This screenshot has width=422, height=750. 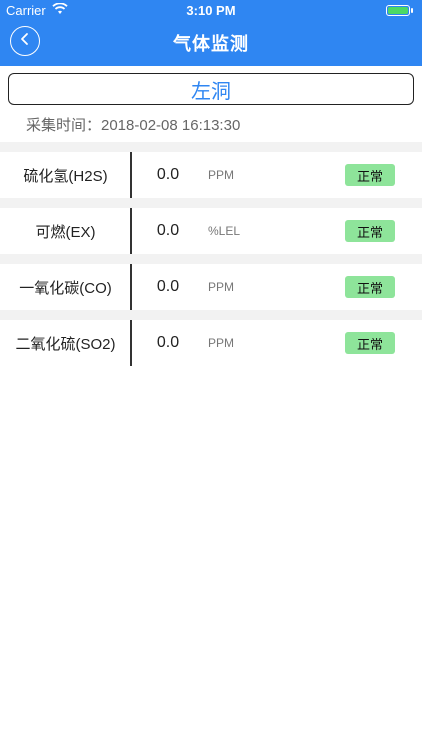 What do you see at coordinates (397, 11) in the screenshot?
I see `battery-icon` at bounding box center [397, 11].